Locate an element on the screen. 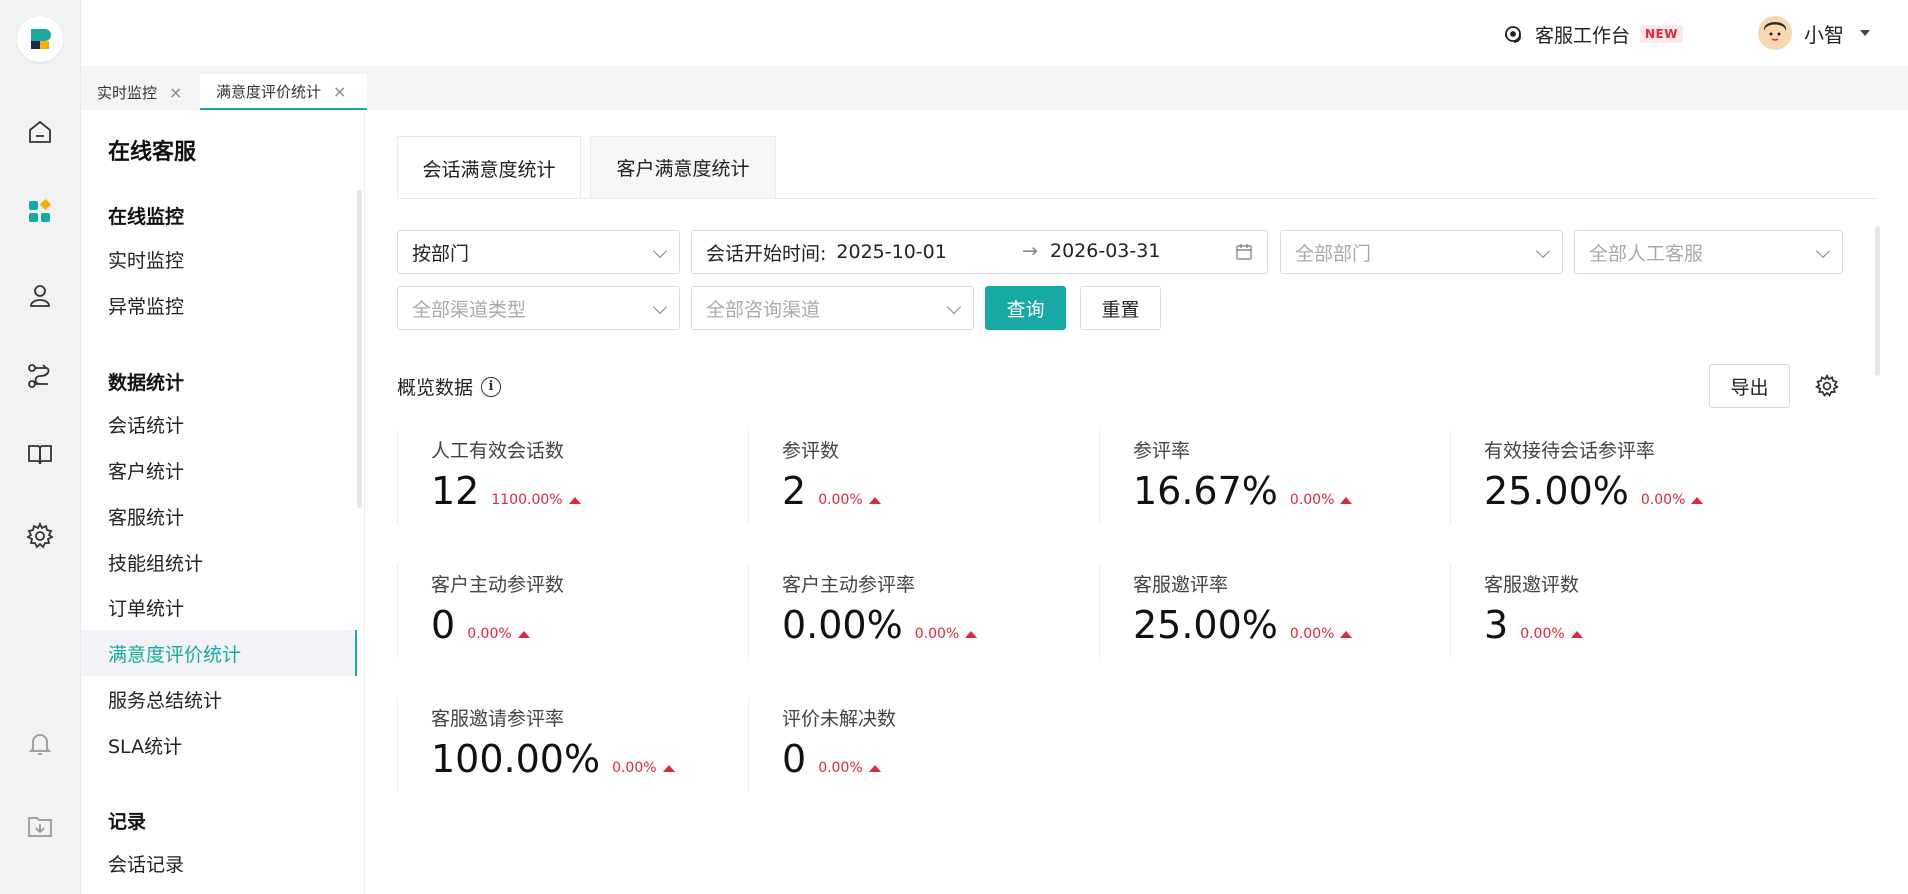  bell-icon is located at coordinates (40, 744).